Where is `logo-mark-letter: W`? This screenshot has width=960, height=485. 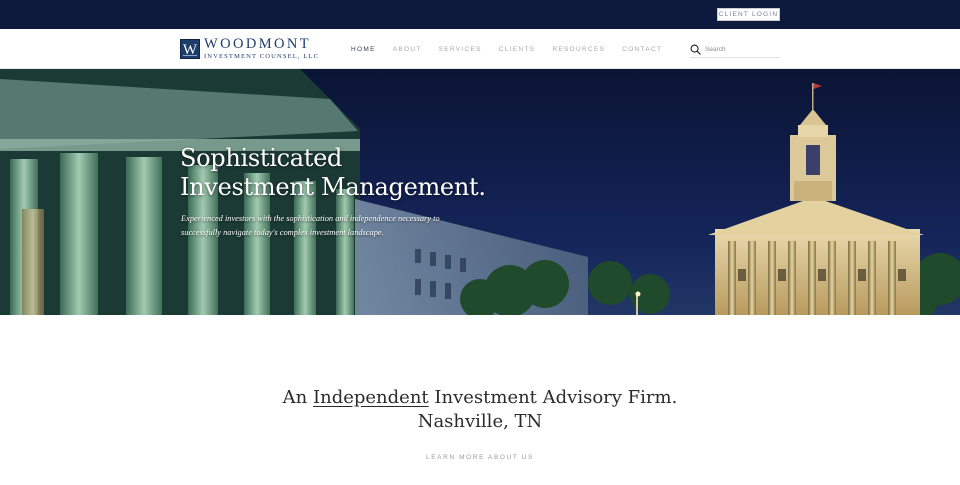 logo-mark-letter: W is located at coordinates (190, 50).